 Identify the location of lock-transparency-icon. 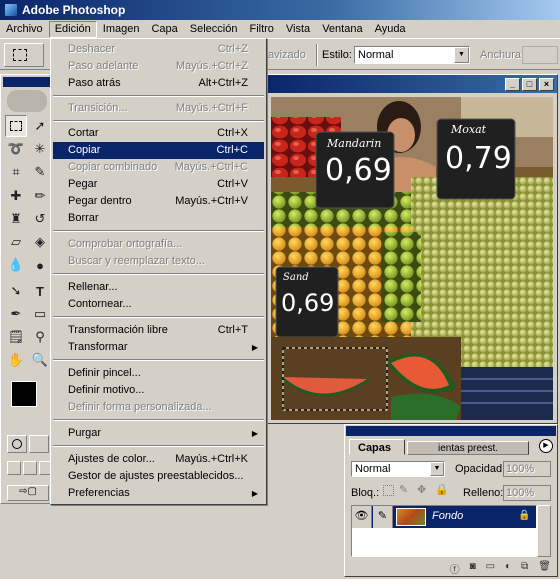
(388, 490).